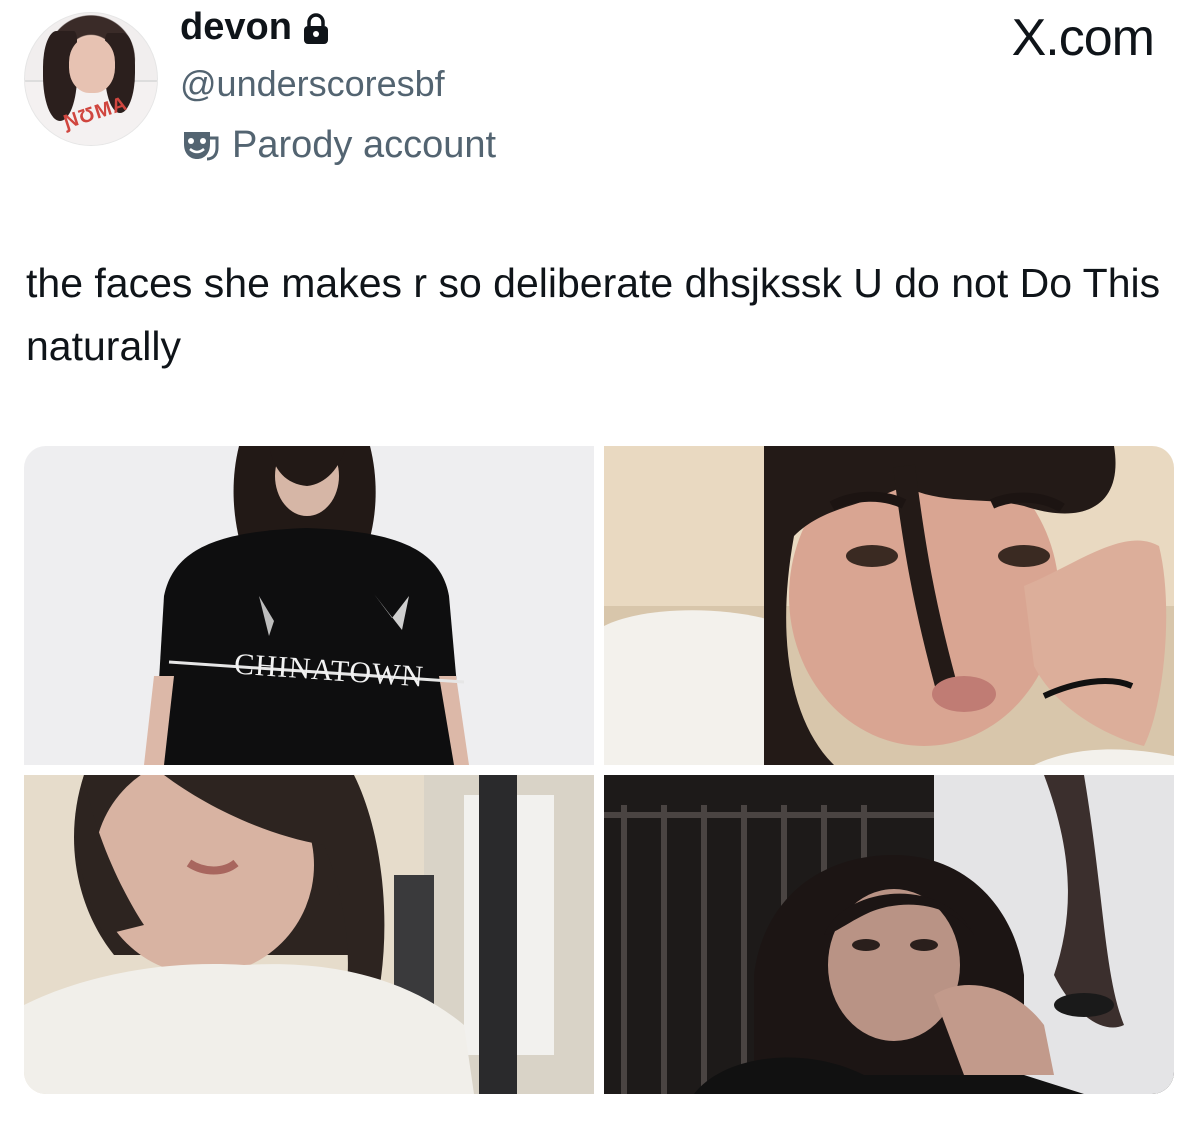  I want to click on photo-3-image, so click(309, 934).